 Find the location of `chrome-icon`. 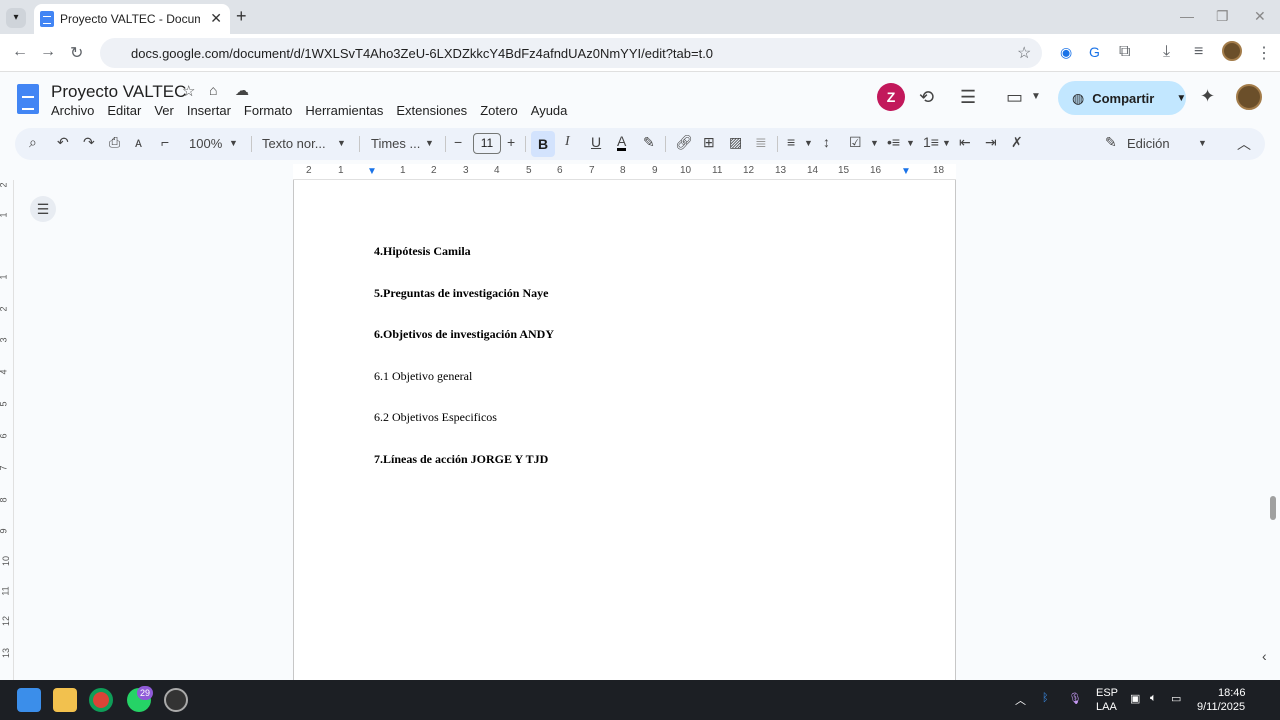

chrome-icon is located at coordinates (101, 700).